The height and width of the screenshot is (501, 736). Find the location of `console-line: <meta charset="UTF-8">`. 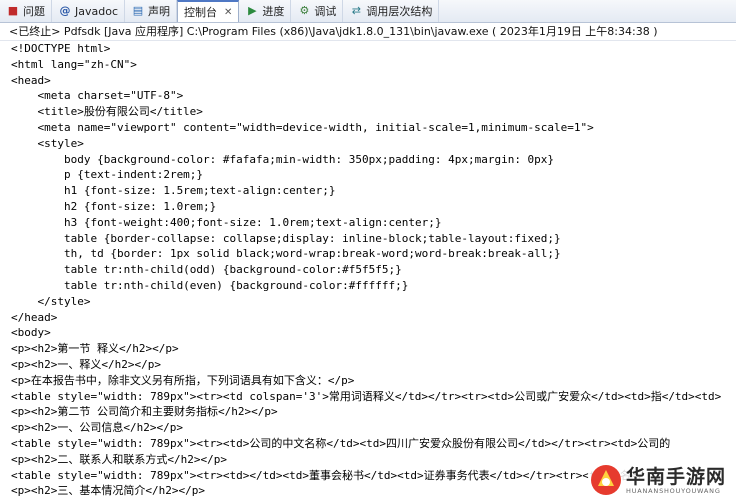

console-line: <meta charset="UTF-8"> is located at coordinates (97, 96).